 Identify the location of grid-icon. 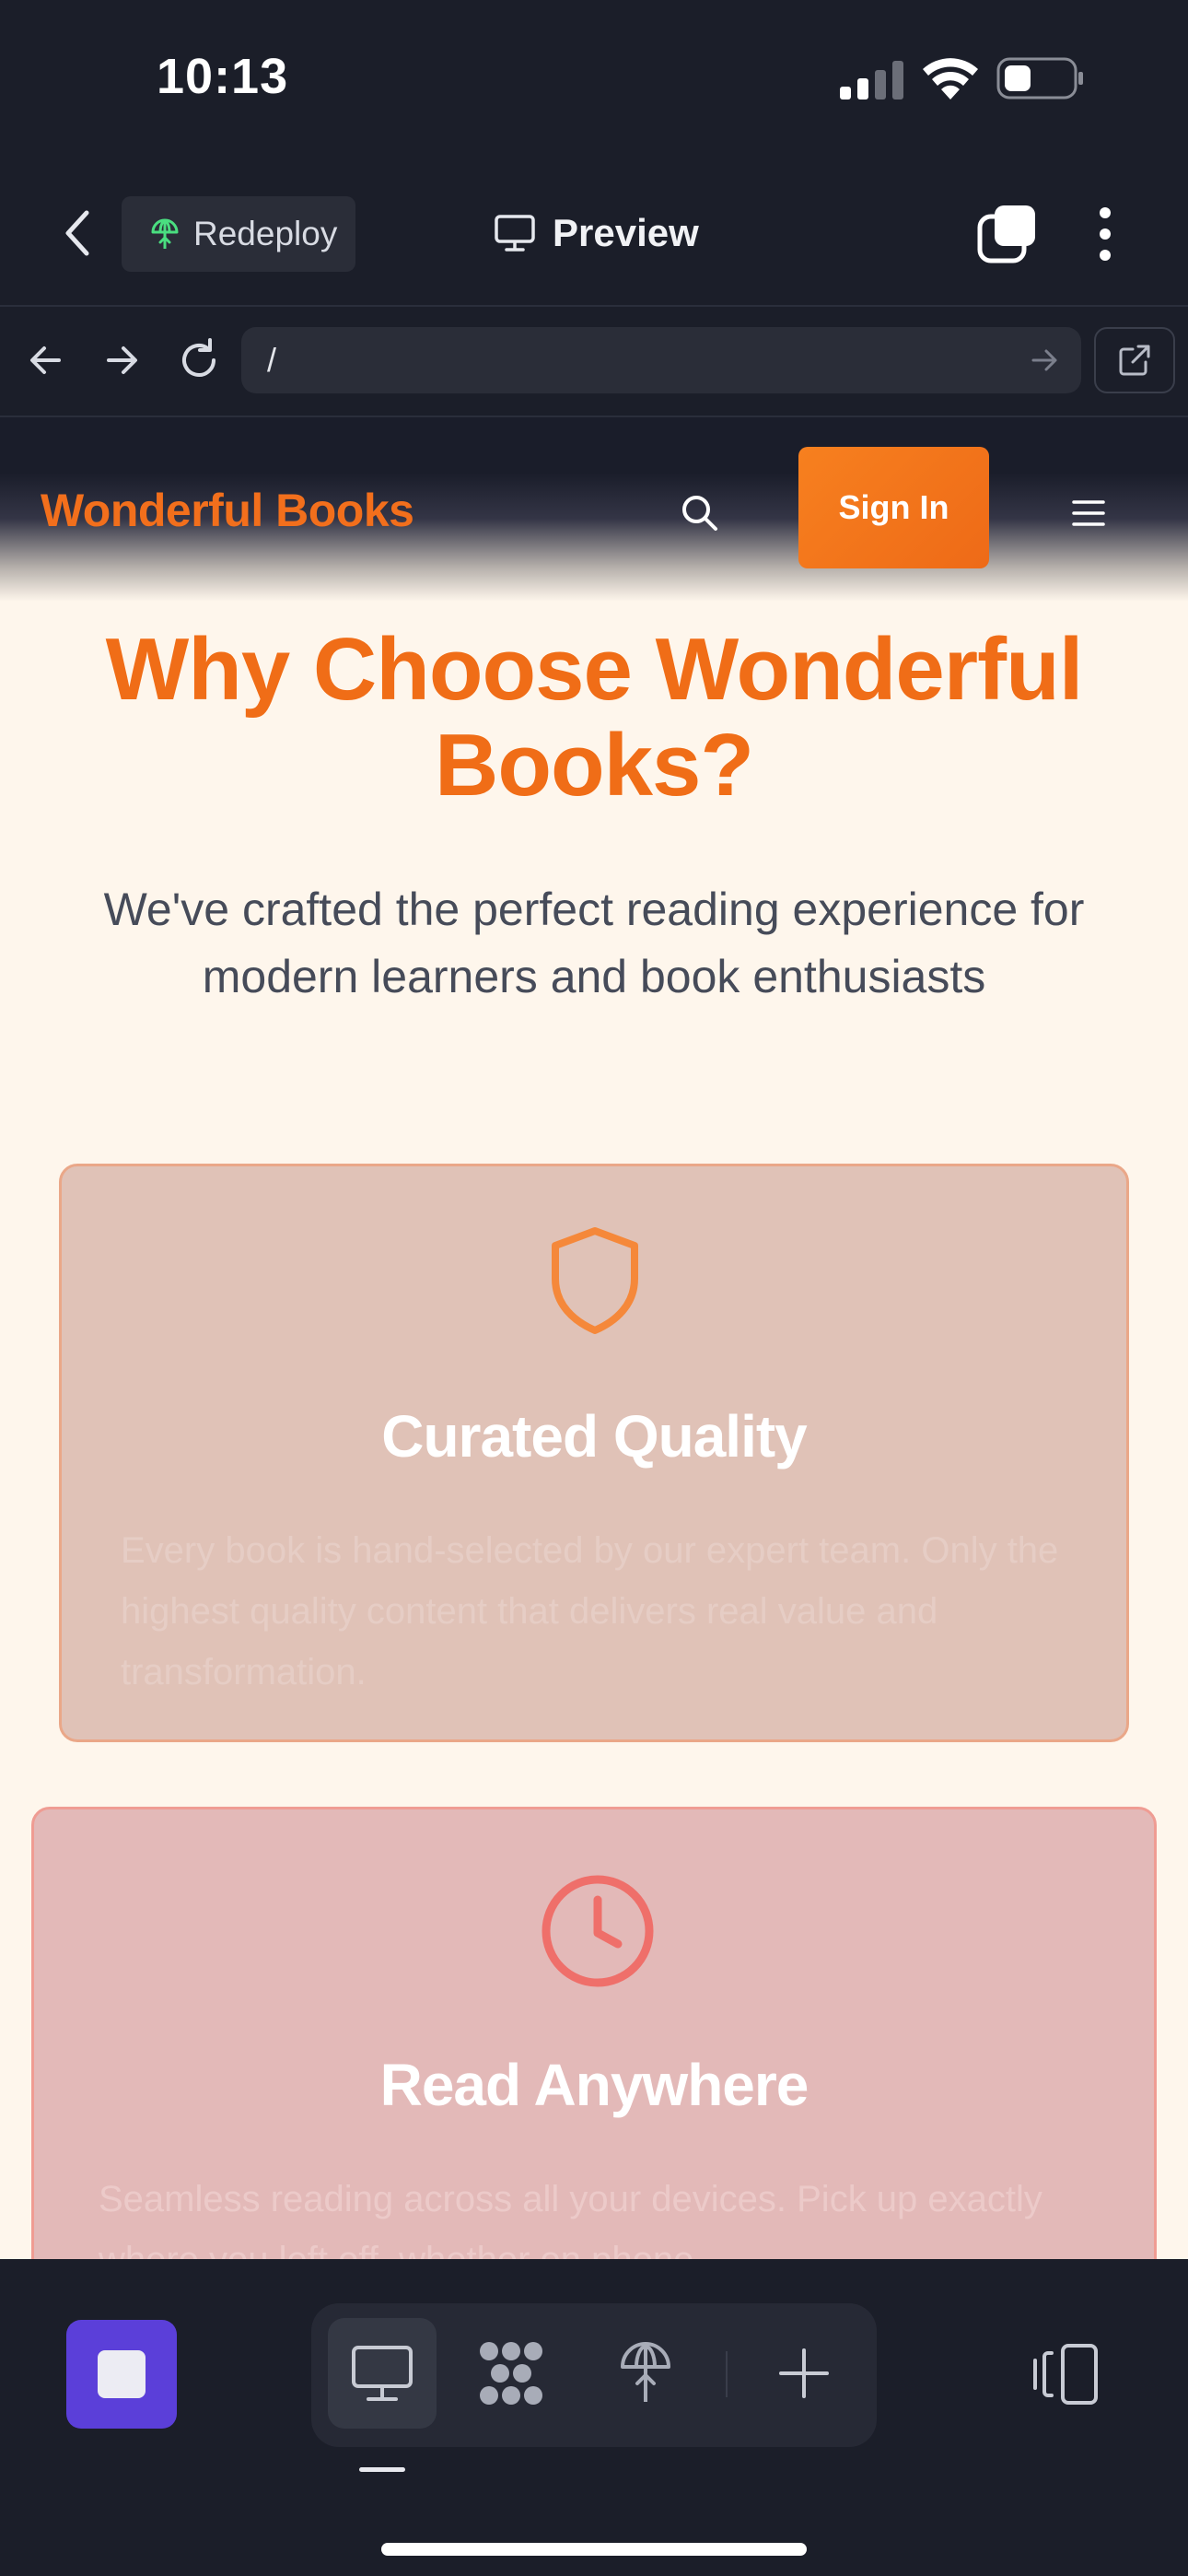
(511, 2373).